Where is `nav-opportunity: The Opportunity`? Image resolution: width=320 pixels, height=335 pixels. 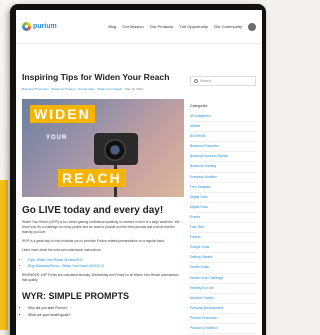 nav-opportunity: The Opportunity is located at coordinates (193, 26).